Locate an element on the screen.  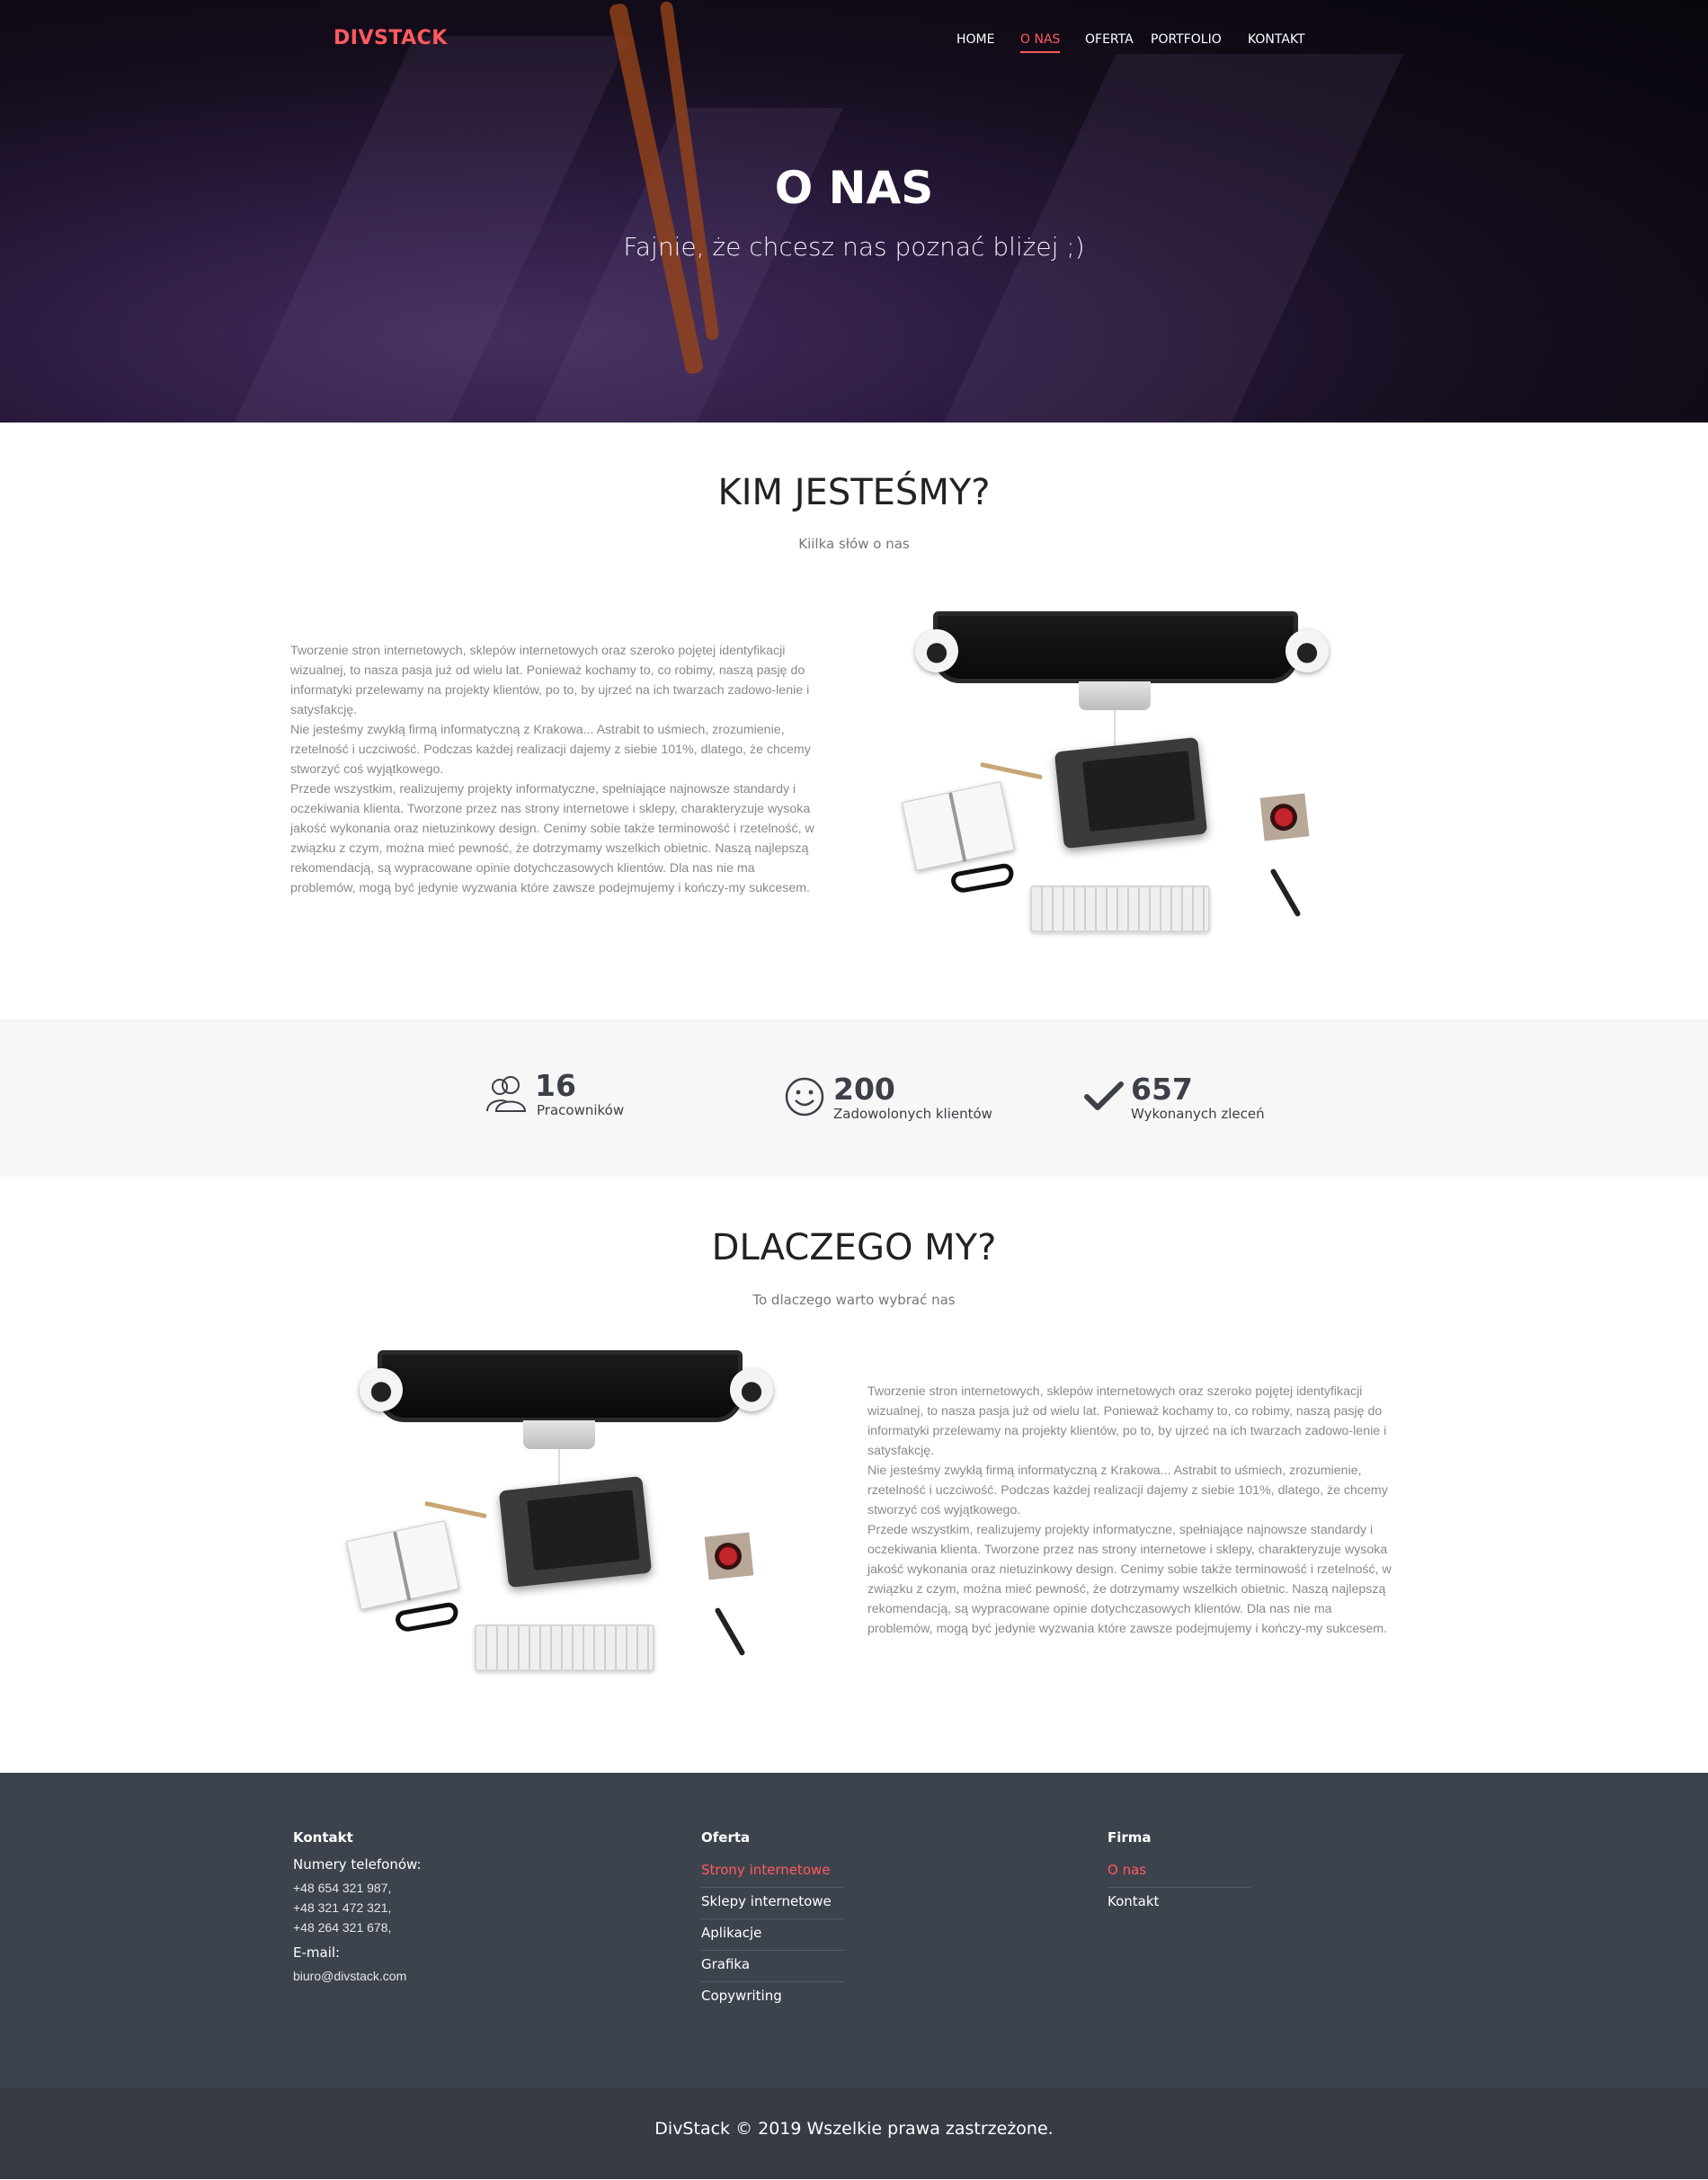
nav-home: HOME is located at coordinates (975, 39).